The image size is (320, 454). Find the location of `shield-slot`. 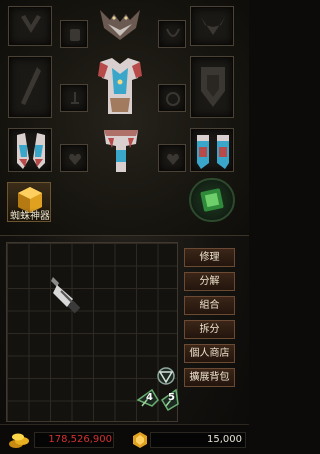

shield-slot is located at coordinates (212, 87).